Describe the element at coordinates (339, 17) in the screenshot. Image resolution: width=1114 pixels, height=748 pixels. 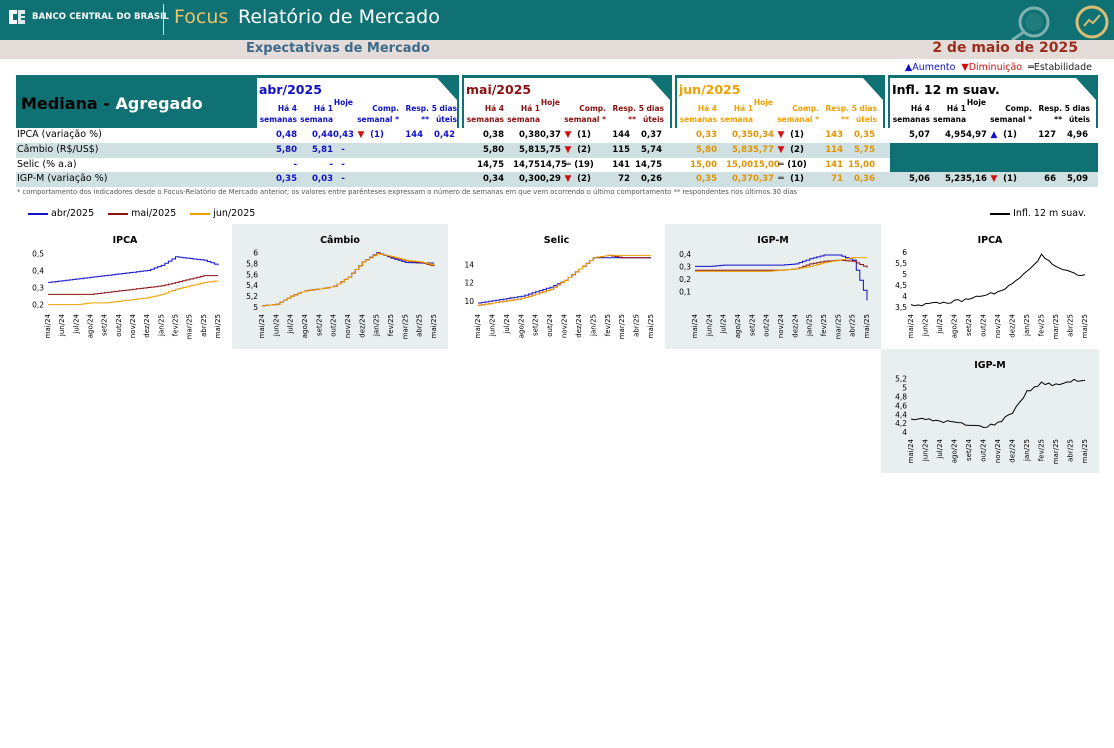
I see `report-title: Relatório de Mercado` at that location.